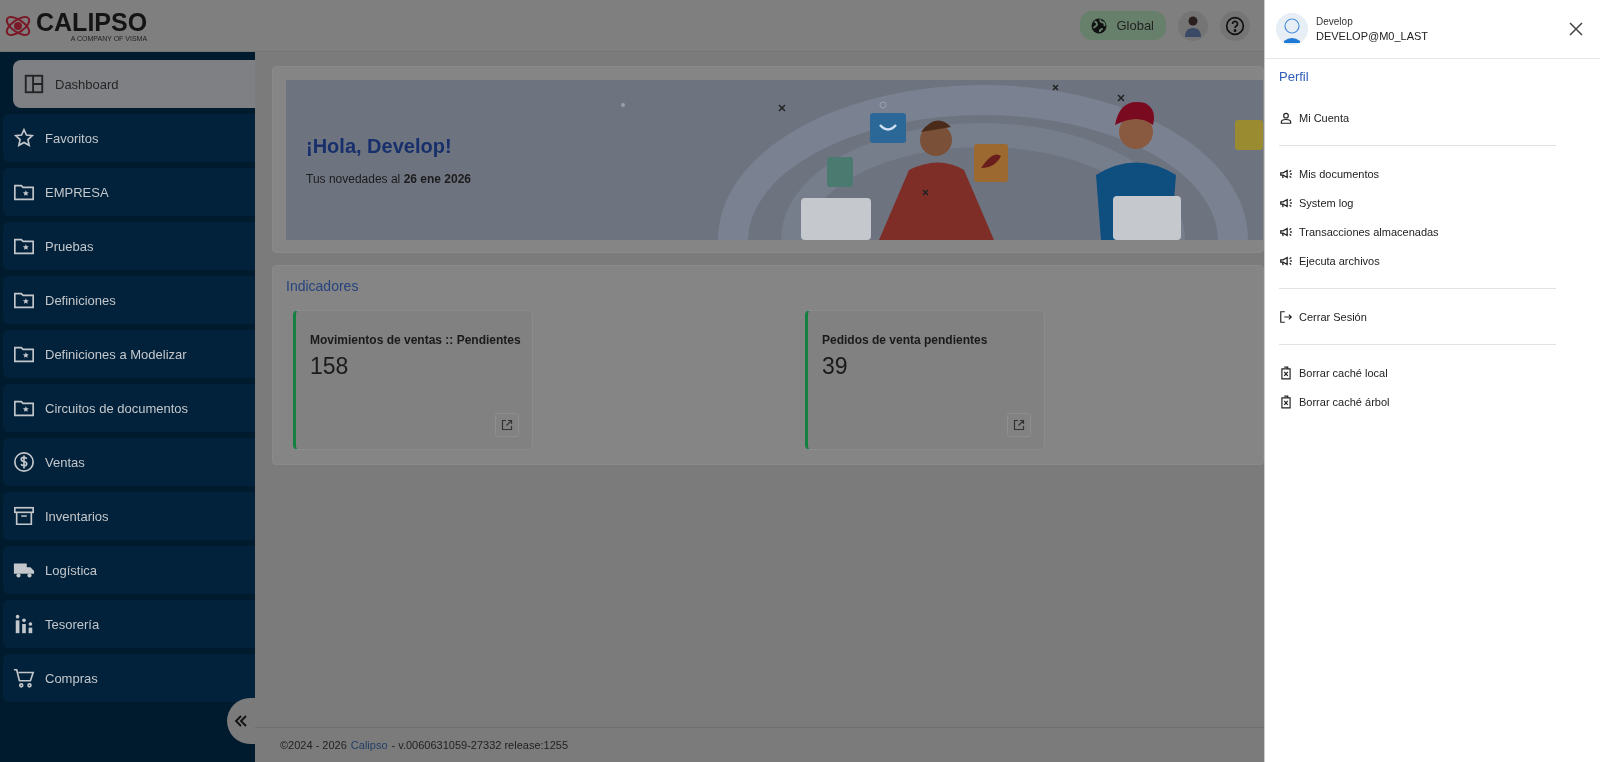  I want to click on sidebar-item: Circuitos de documentos, so click(129, 408).